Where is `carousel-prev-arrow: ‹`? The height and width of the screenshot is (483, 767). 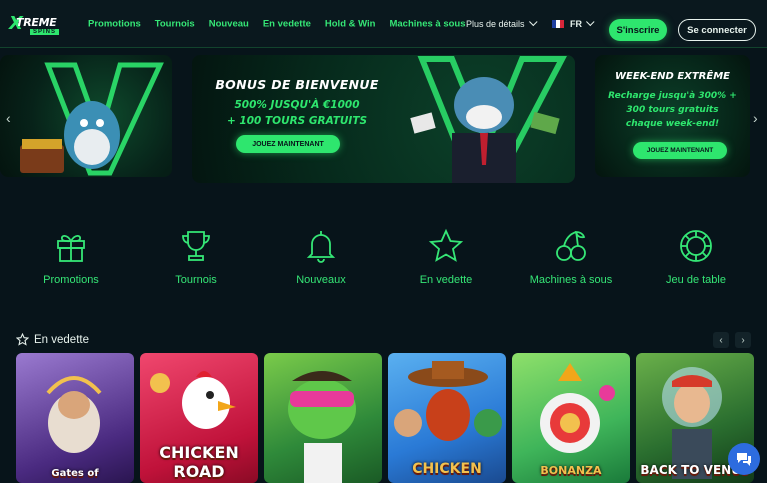 carousel-prev-arrow: ‹ is located at coordinates (8, 118).